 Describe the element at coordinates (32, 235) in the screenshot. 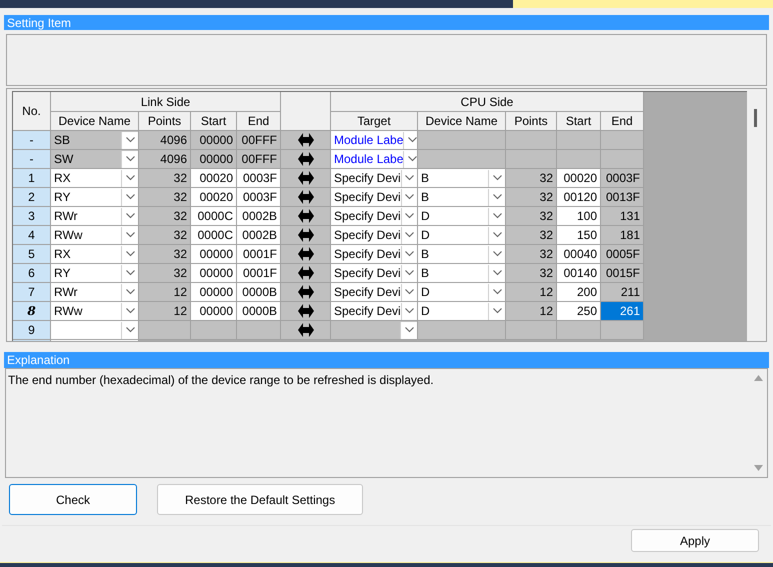

I see `row-number: 4` at that location.